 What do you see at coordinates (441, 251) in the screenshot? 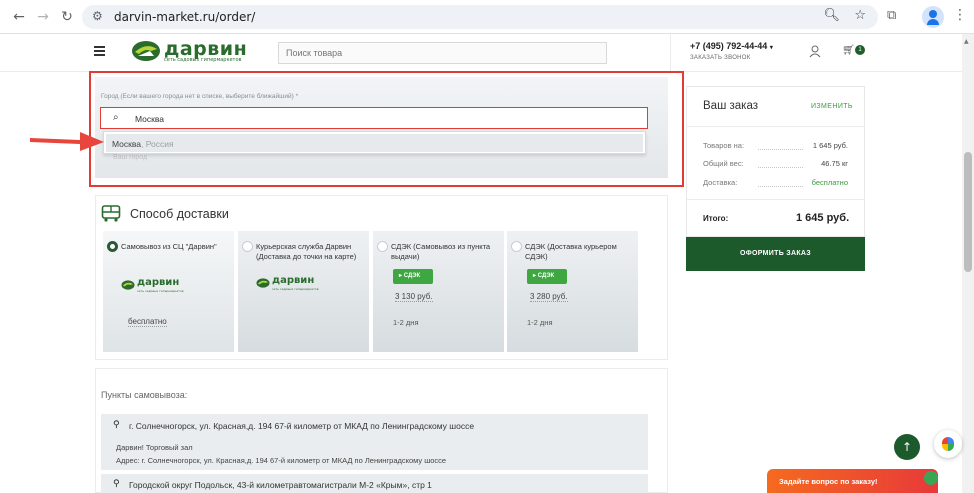
I see `delivery-option-title: СДЭК (Самовывоз из пункта выдачи)` at bounding box center [441, 251].